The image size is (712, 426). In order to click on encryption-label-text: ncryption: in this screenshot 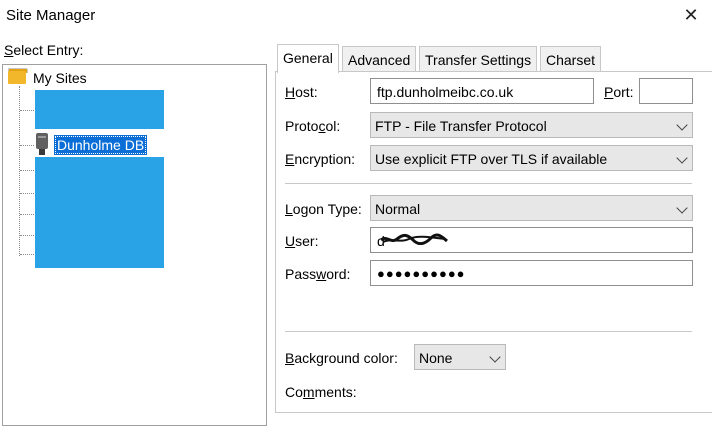, I will do `click(325, 159)`.